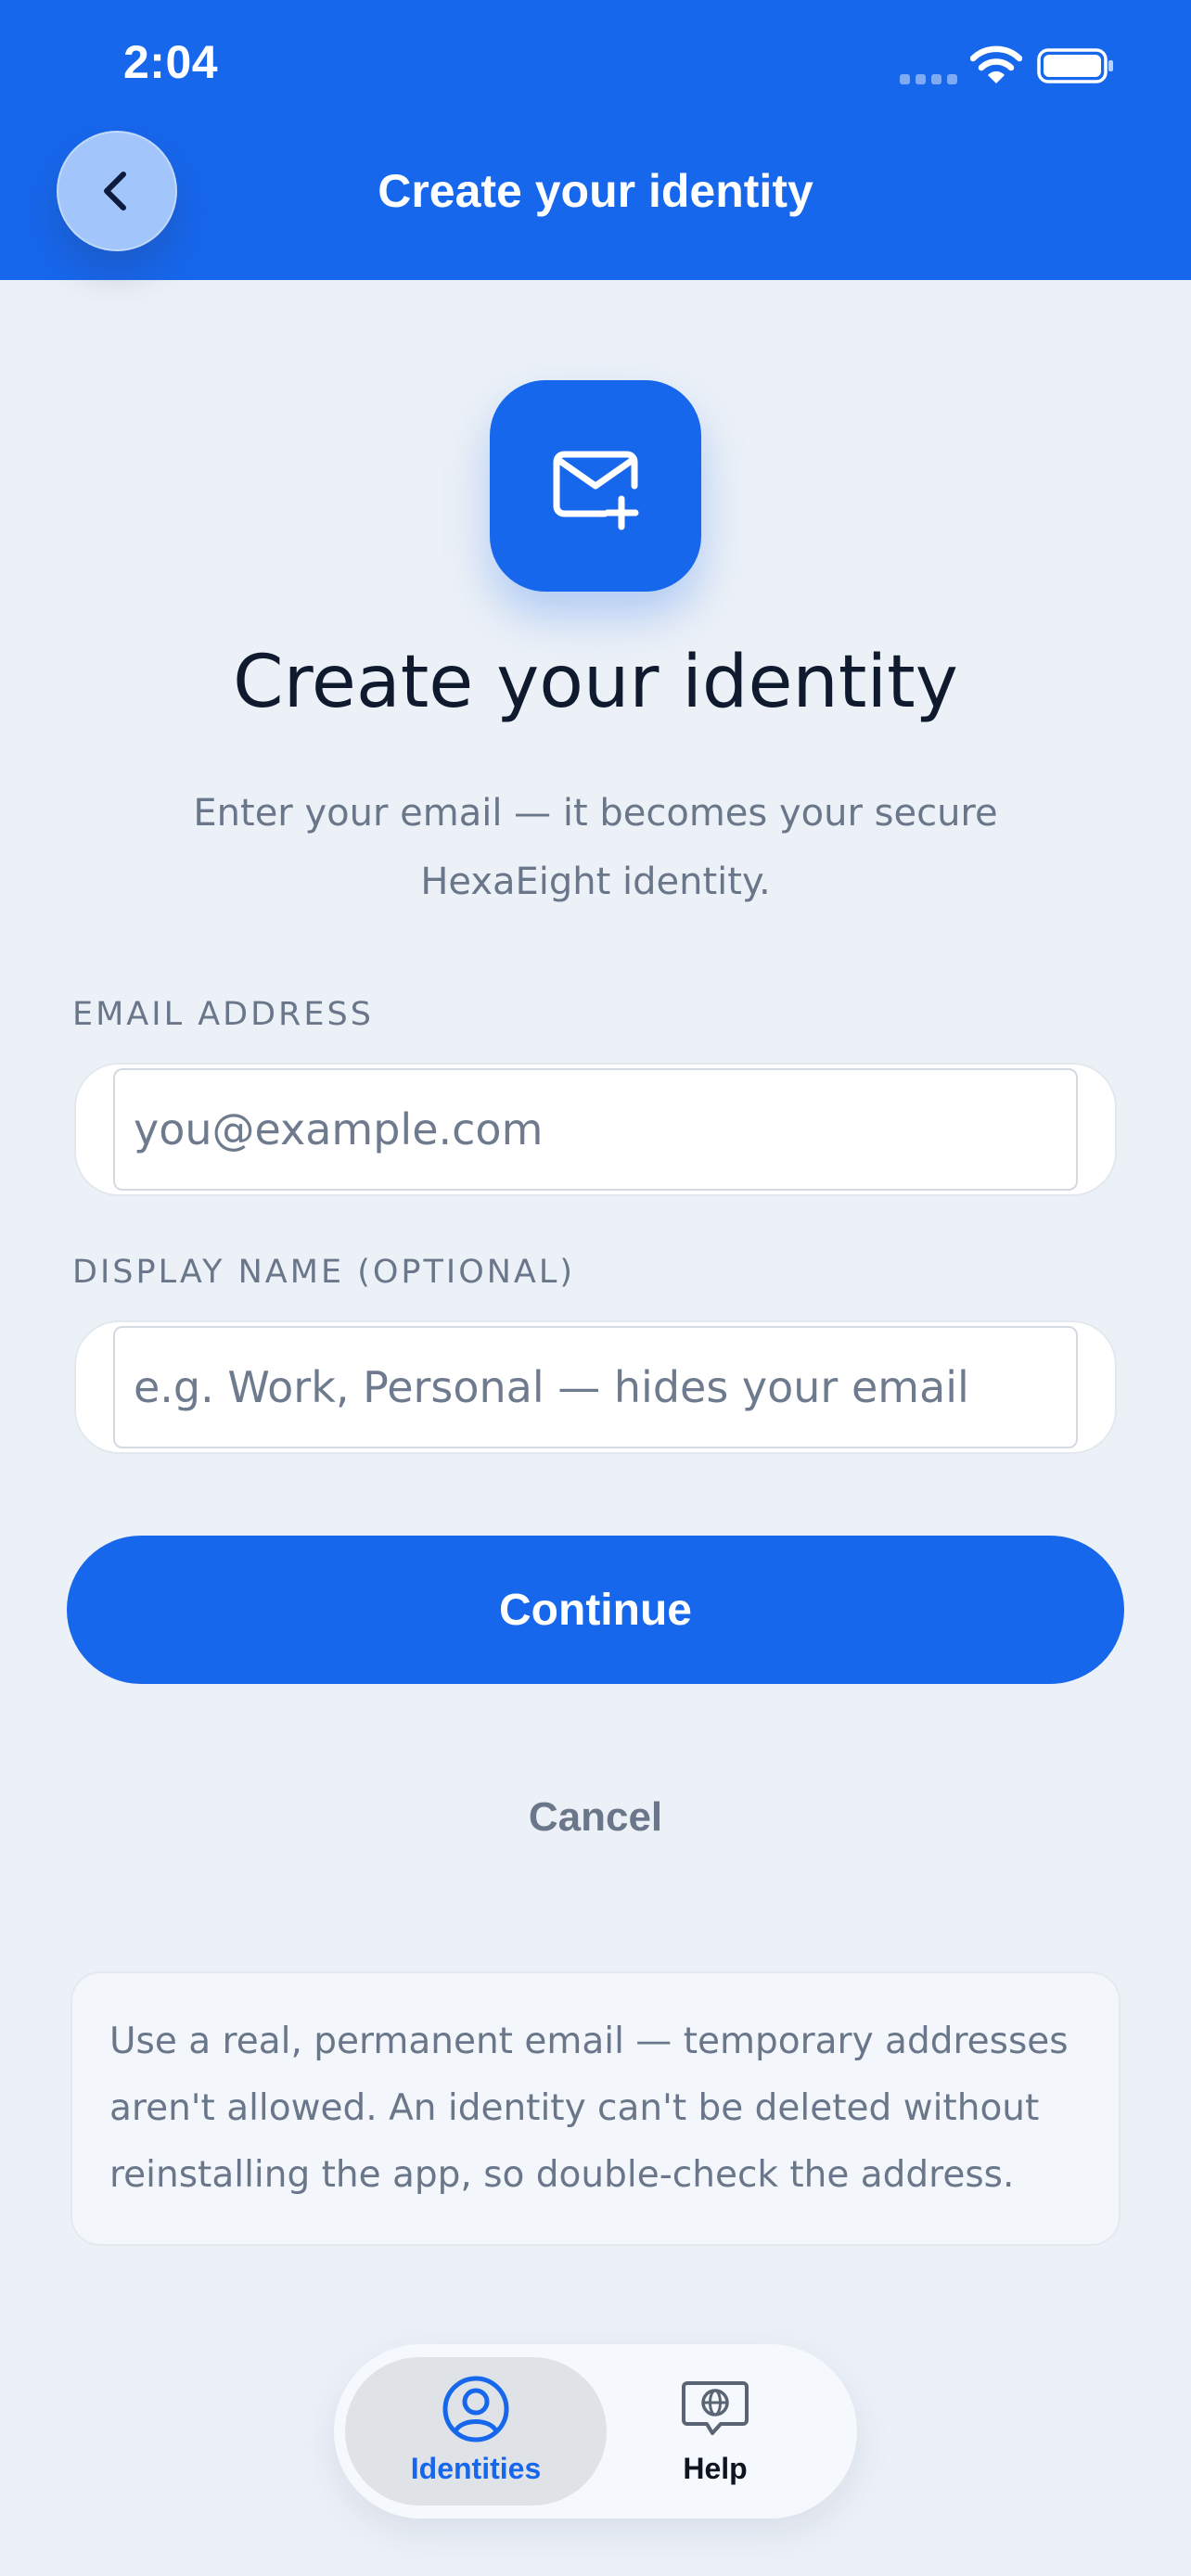 This screenshot has height=2576, width=1191. I want to click on hero-icon-tile, so click(595, 486).